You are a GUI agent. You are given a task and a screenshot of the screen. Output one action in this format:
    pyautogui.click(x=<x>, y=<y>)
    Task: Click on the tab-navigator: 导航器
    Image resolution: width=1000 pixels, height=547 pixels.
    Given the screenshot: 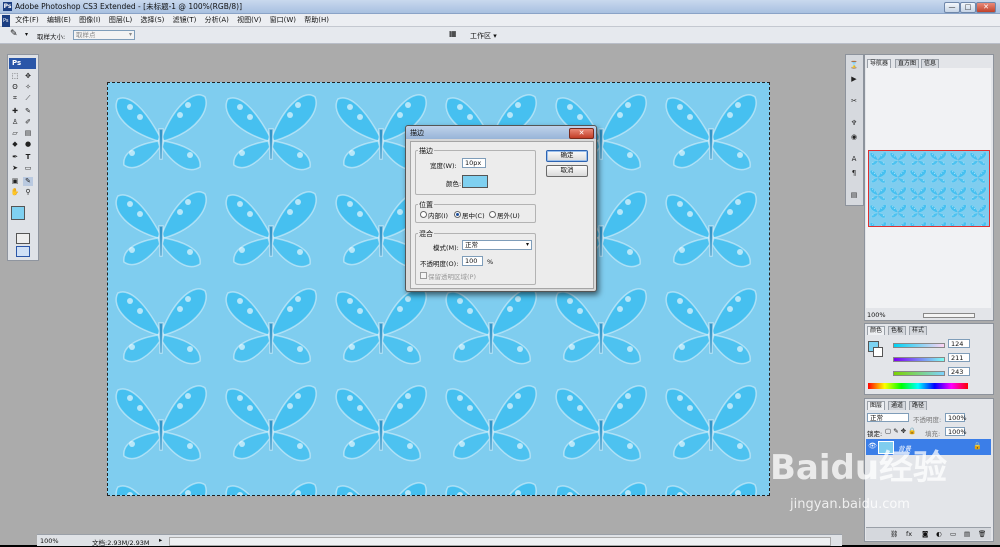 What is the action you would take?
    pyautogui.click(x=879, y=63)
    